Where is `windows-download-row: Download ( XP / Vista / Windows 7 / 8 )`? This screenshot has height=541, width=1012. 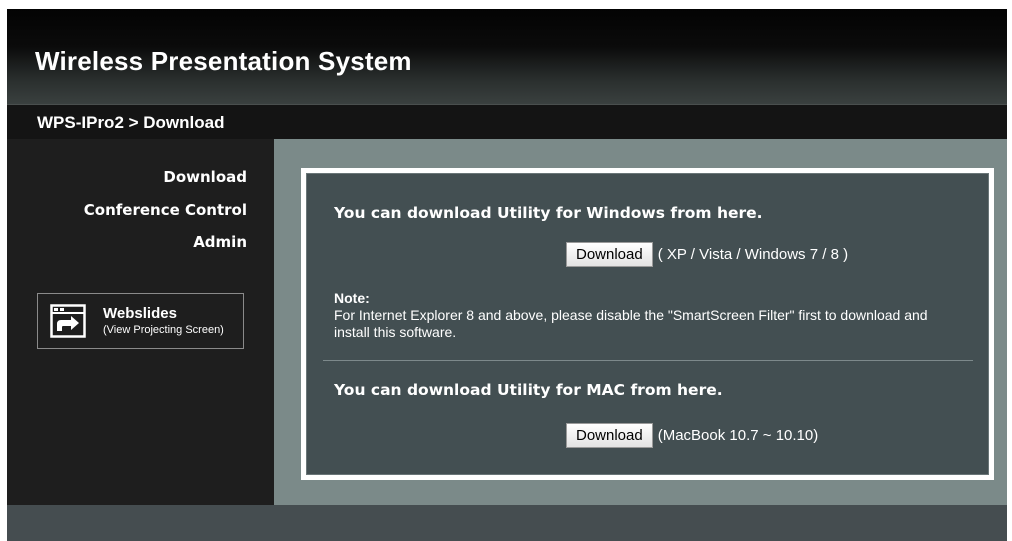
windows-download-row: Download ( XP / Vista / Windows 7 / 8 ) is located at coordinates (707, 254).